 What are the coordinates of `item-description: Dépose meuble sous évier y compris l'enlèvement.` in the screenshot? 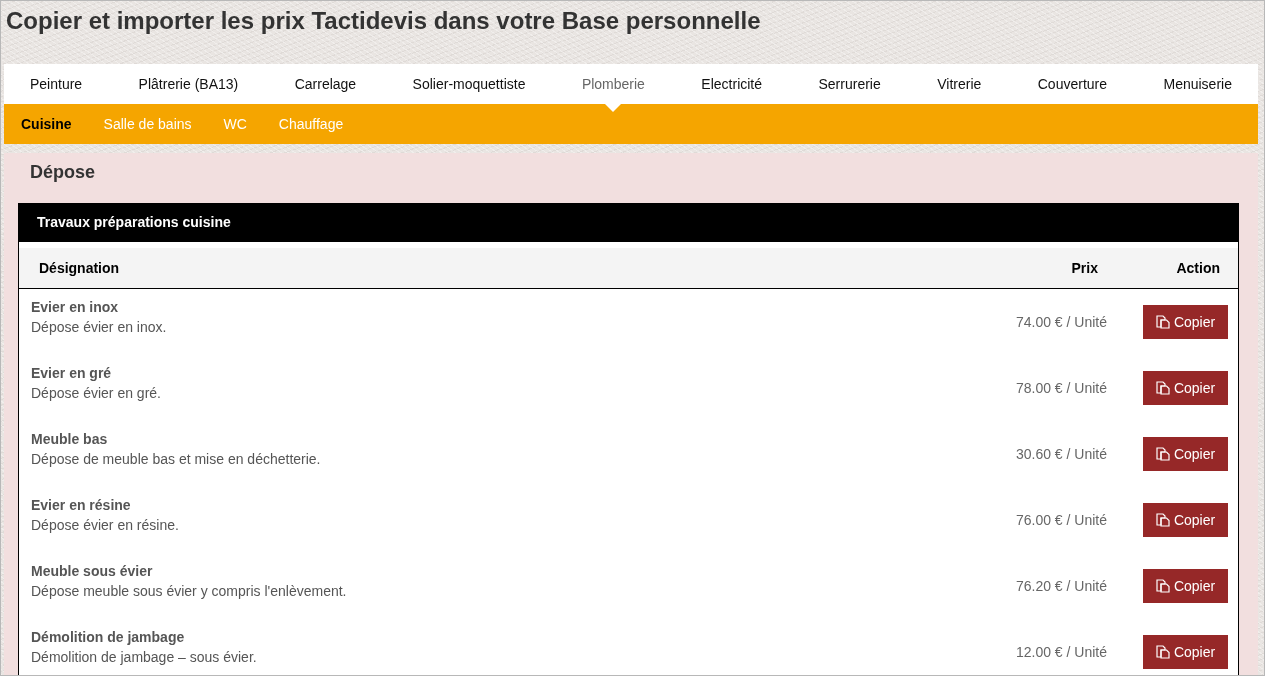 It's located at (189, 591).